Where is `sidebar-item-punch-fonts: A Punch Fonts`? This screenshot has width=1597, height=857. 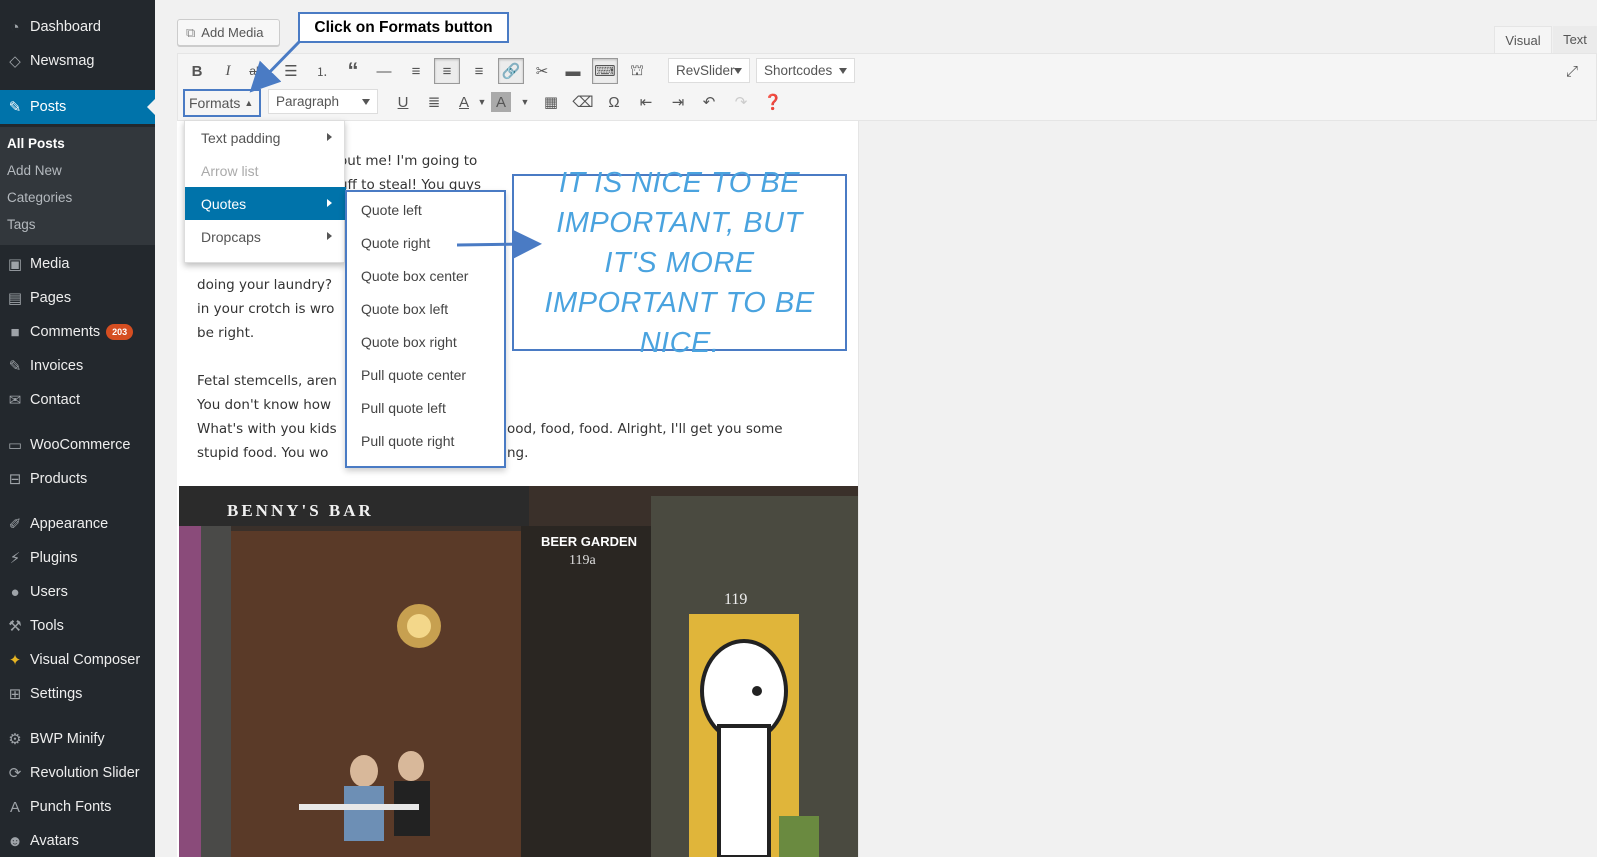
sidebar-item-punch-fonts: A Punch Fonts is located at coordinates (77, 807).